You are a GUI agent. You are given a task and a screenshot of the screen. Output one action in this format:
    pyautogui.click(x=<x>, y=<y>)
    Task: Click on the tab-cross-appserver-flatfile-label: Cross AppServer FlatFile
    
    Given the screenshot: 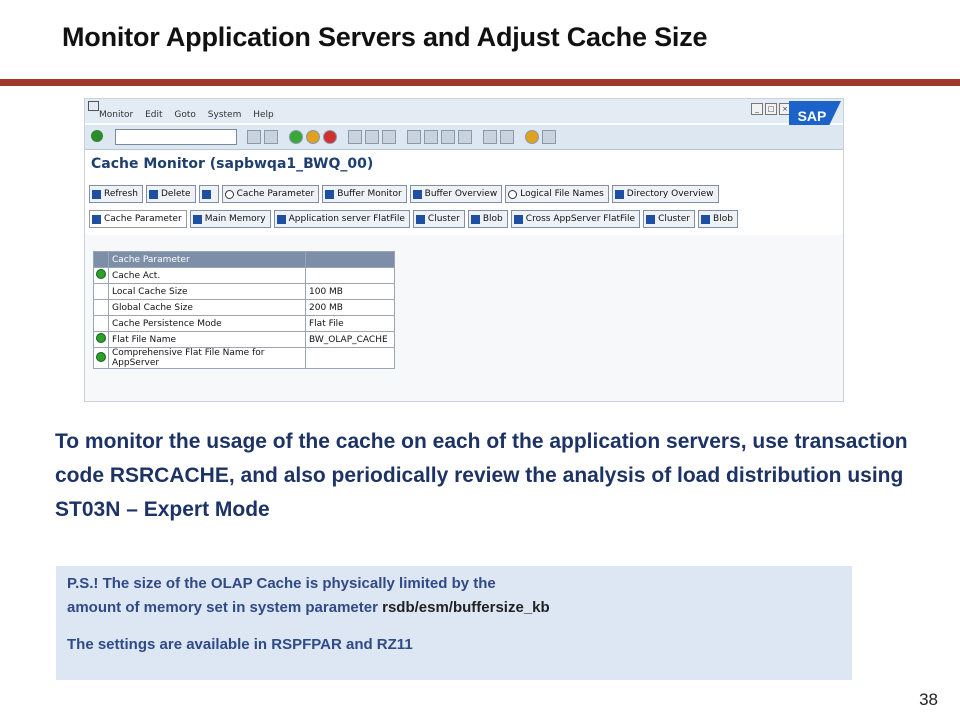 What is the action you would take?
    pyautogui.click(x=580, y=219)
    